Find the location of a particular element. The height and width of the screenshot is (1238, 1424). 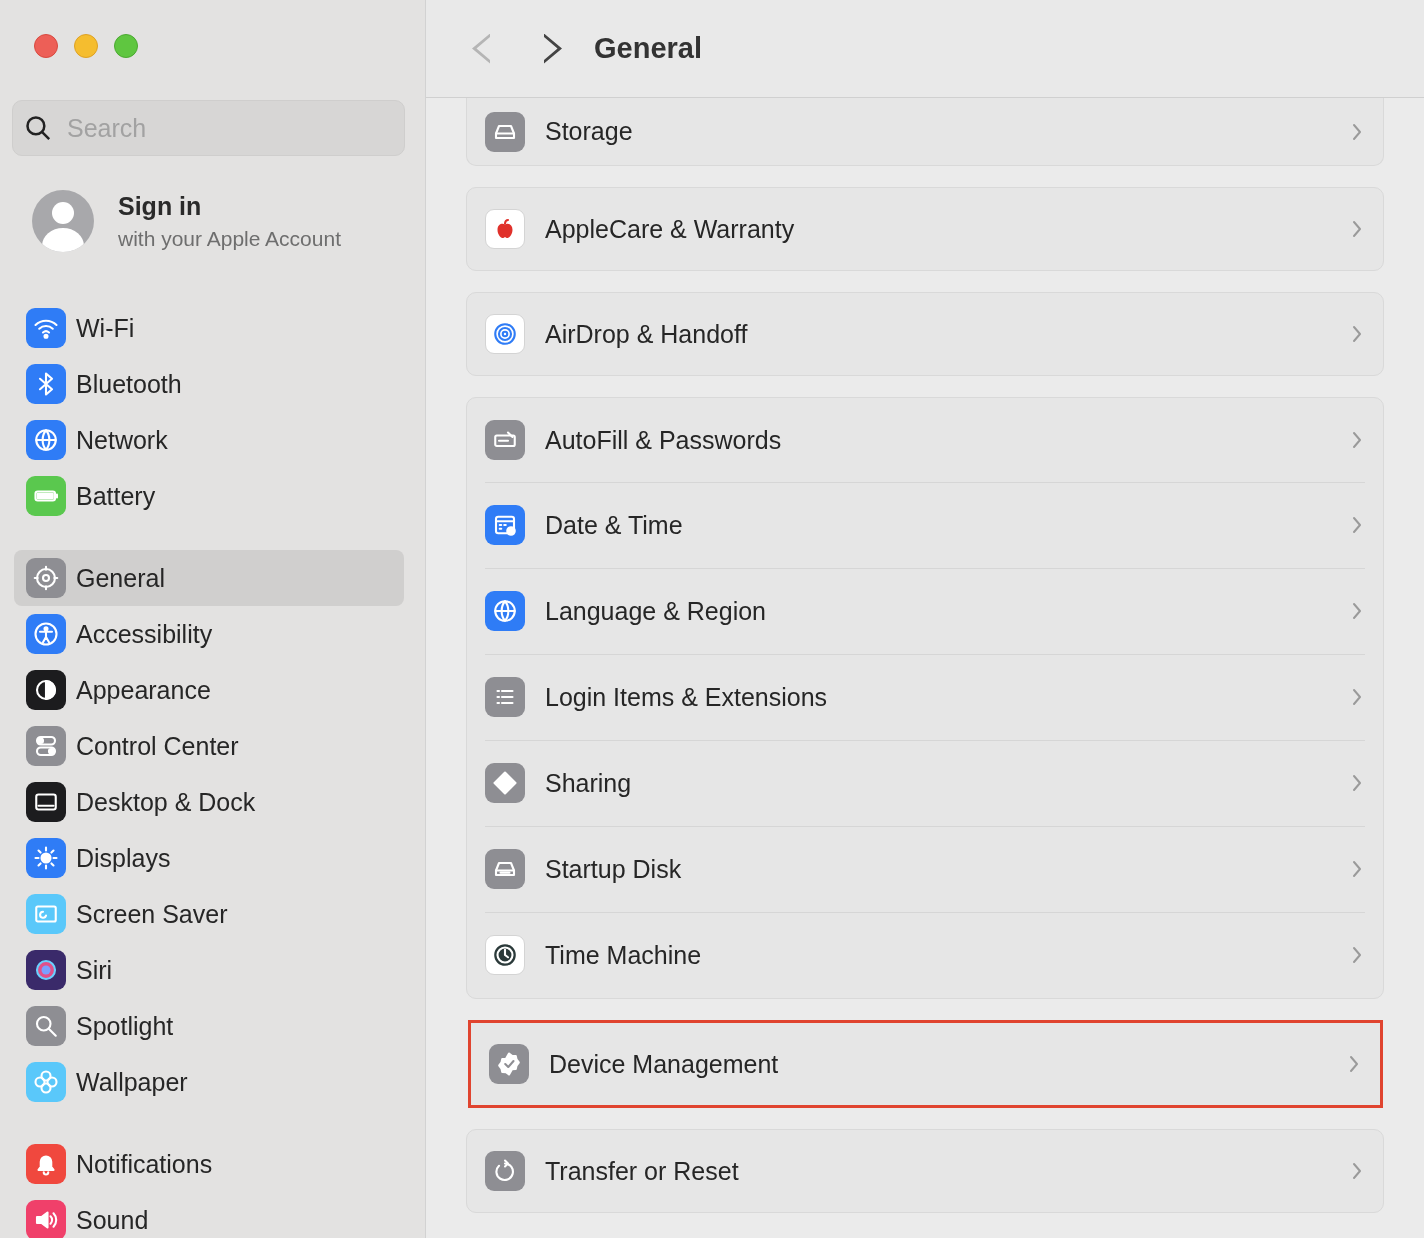

minimize-button is located at coordinates (86, 46).